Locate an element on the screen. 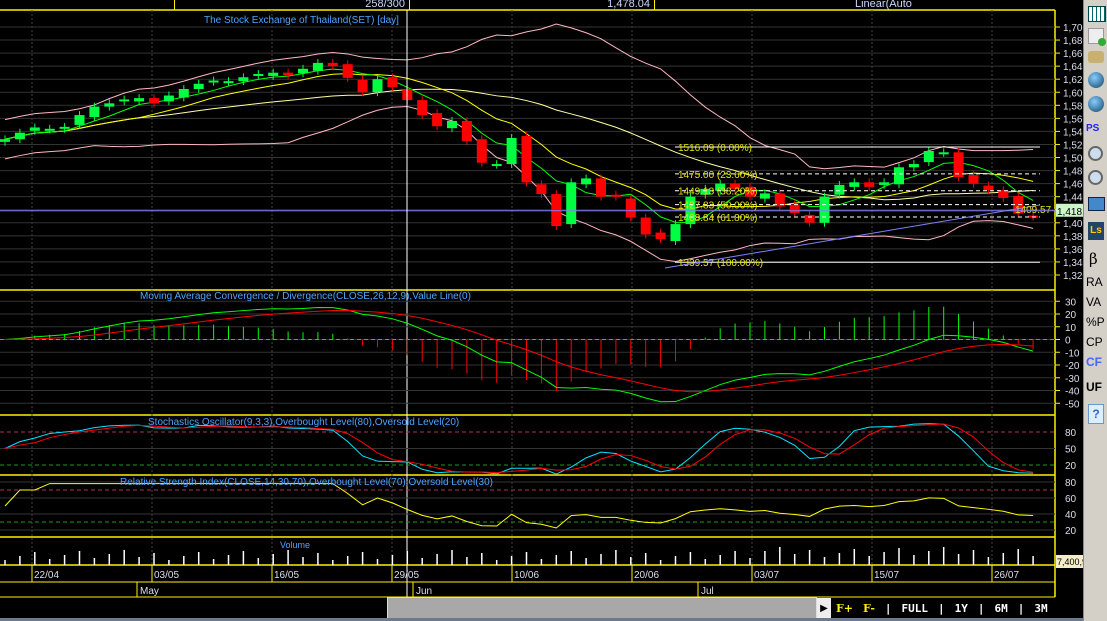  ra-button: RA is located at coordinates (1096, 282).